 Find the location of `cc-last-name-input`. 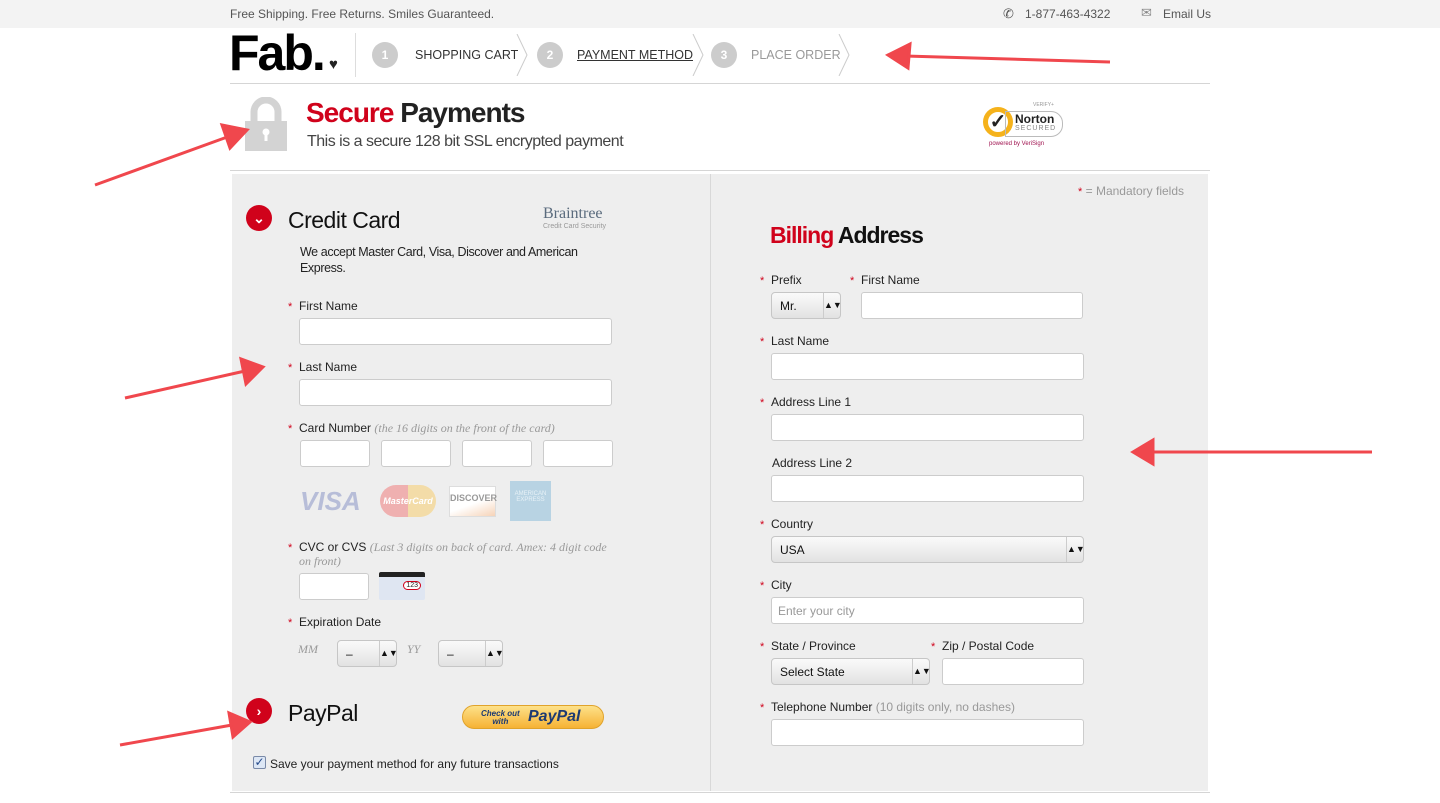

cc-last-name-input is located at coordinates (455, 392).